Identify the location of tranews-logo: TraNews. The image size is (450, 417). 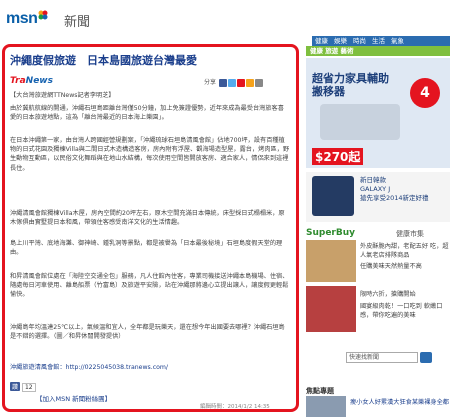
(31, 81).